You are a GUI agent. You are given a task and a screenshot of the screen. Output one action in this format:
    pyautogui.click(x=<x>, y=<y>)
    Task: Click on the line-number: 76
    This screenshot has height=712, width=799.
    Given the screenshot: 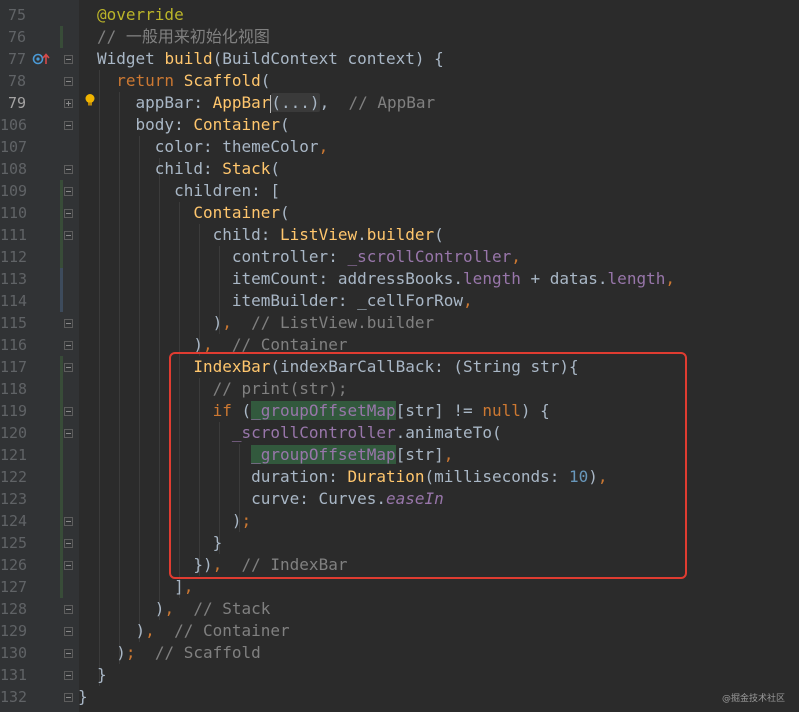 What is the action you would take?
    pyautogui.click(x=16, y=37)
    